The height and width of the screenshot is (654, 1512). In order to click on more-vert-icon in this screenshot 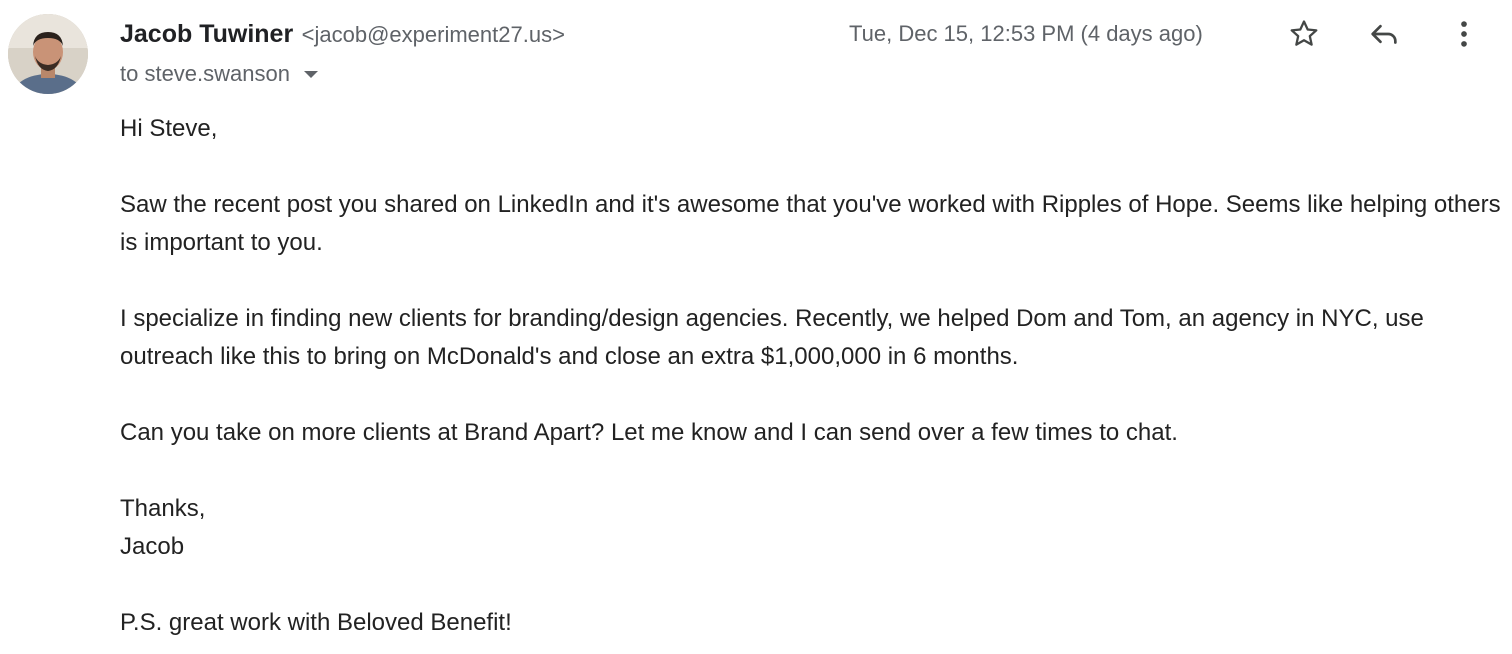, I will do `click(1464, 34)`.